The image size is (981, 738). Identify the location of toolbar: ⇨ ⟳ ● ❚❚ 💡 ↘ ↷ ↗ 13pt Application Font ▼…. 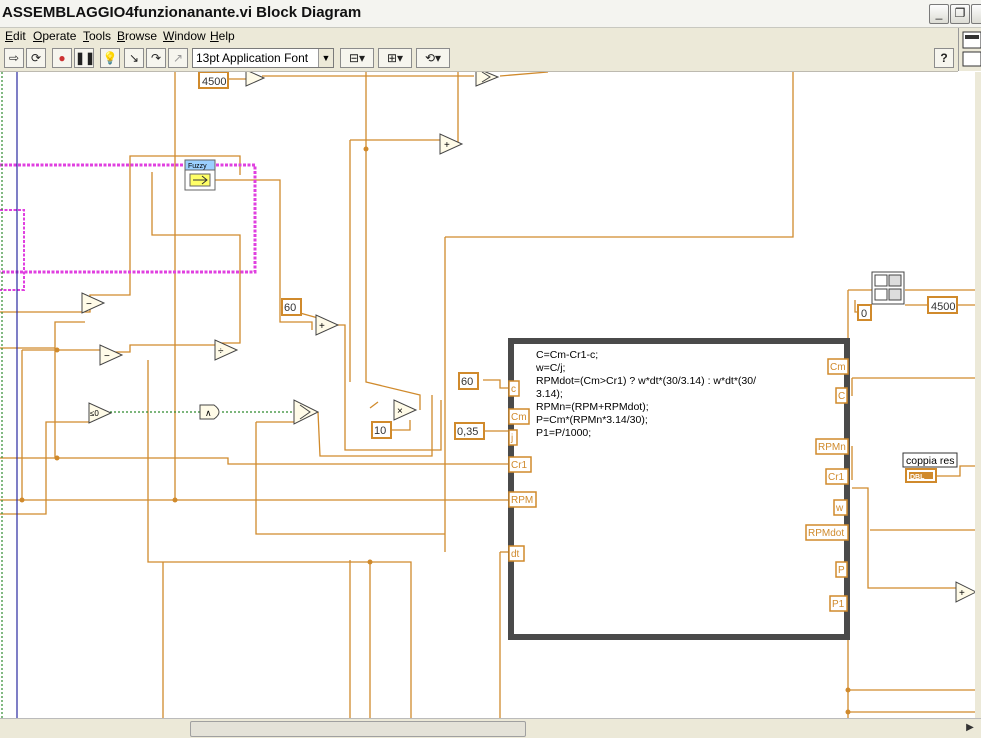
(479, 58).